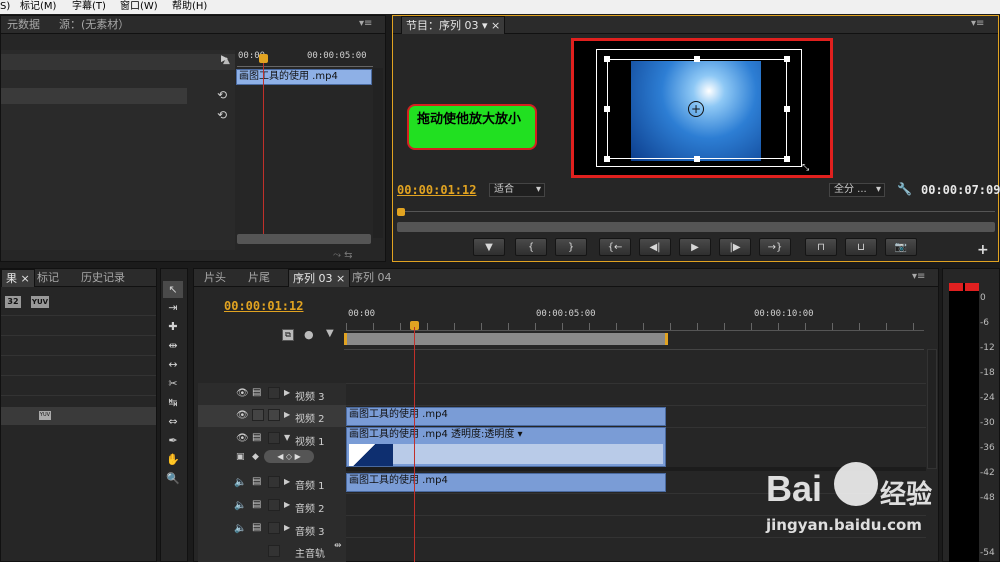 The image size is (1000, 562). I want to click on timeline-current-time: 00:00:01:12, so click(263, 306).